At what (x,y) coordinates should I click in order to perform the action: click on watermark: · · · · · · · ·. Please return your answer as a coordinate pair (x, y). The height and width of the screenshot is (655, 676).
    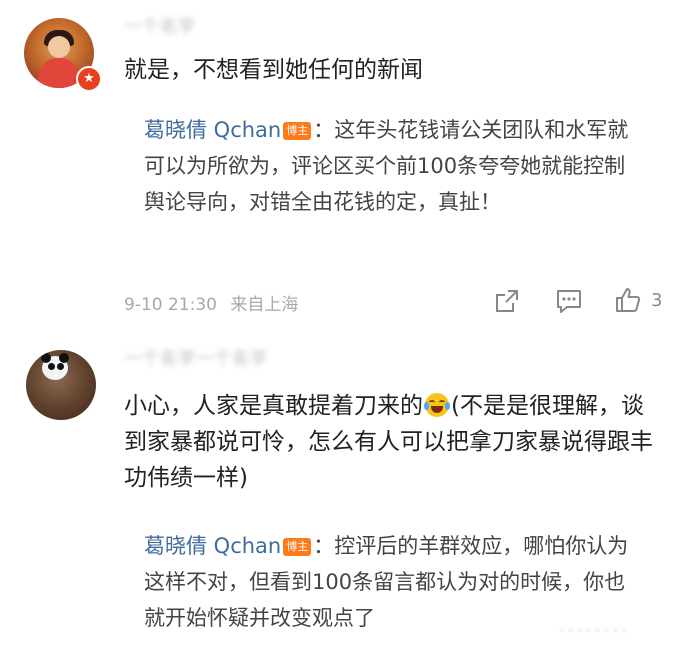
    Looking at the image, I should click on (593, 631).